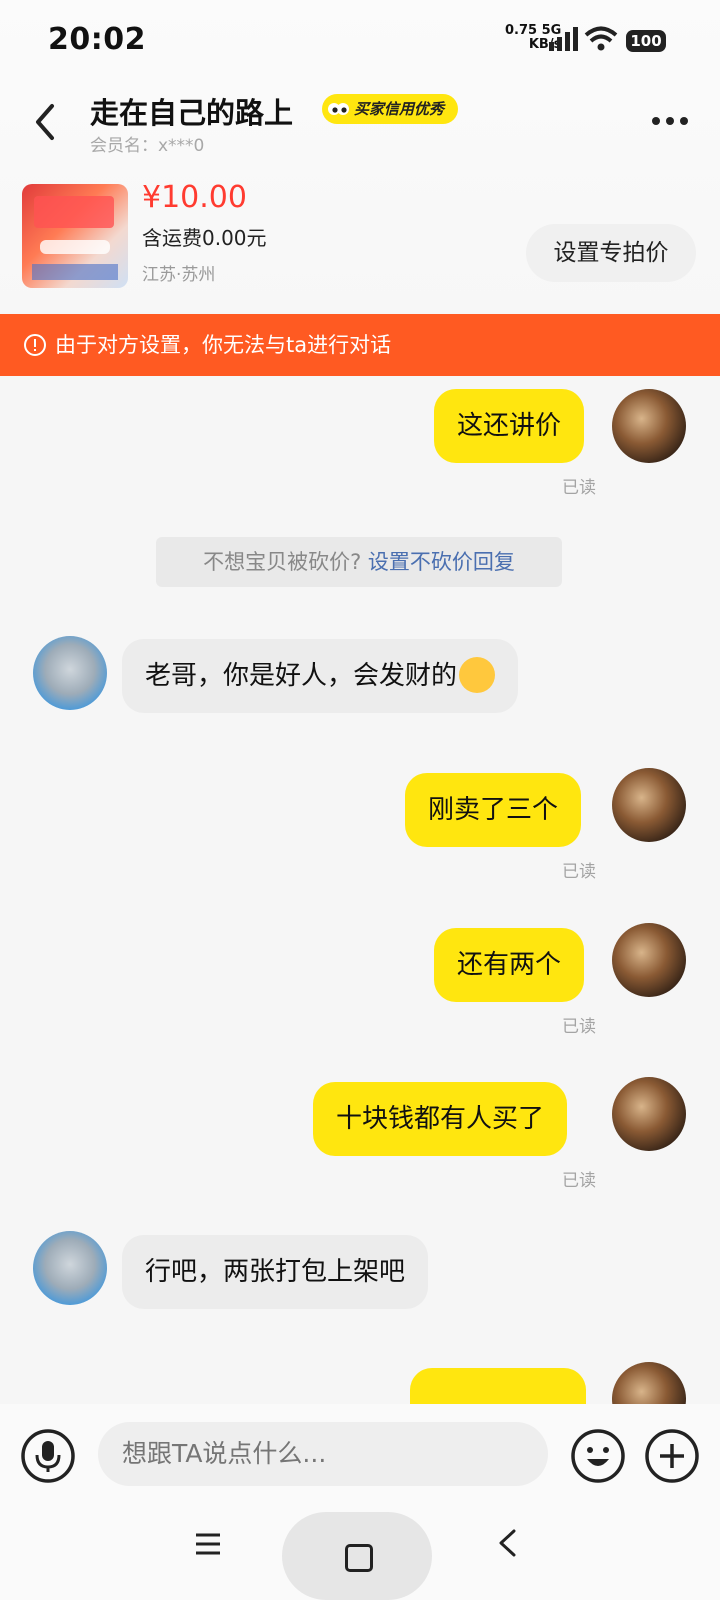 The width and height of the screenshot is (720, 1600). I want to click on restriction-banner: 由于对方设置，你无法与ta进行对话, so click(360, 345).